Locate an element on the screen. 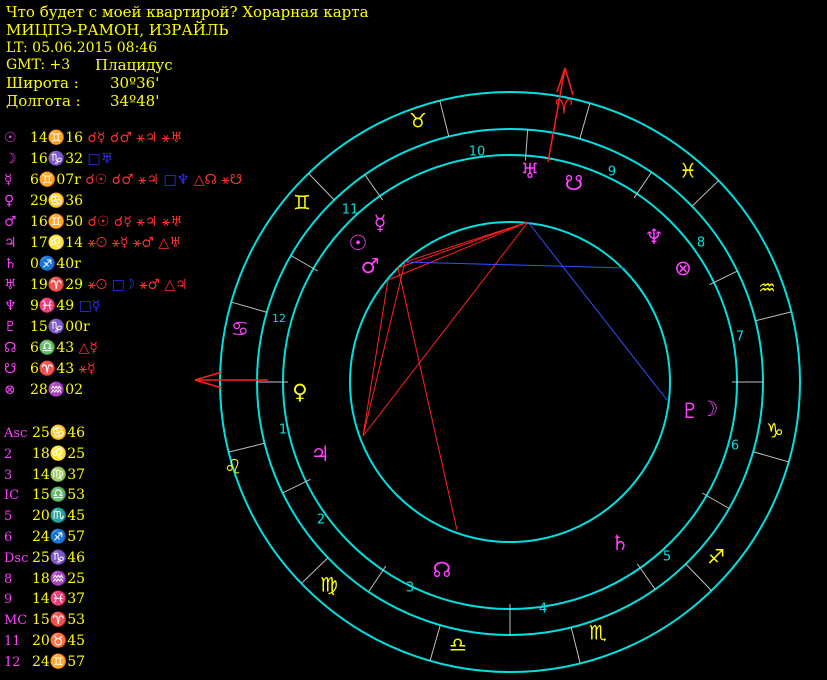 This screenshot has width=827, height=680. uranus-icon: ♅ is located at coordinates (530, 171).